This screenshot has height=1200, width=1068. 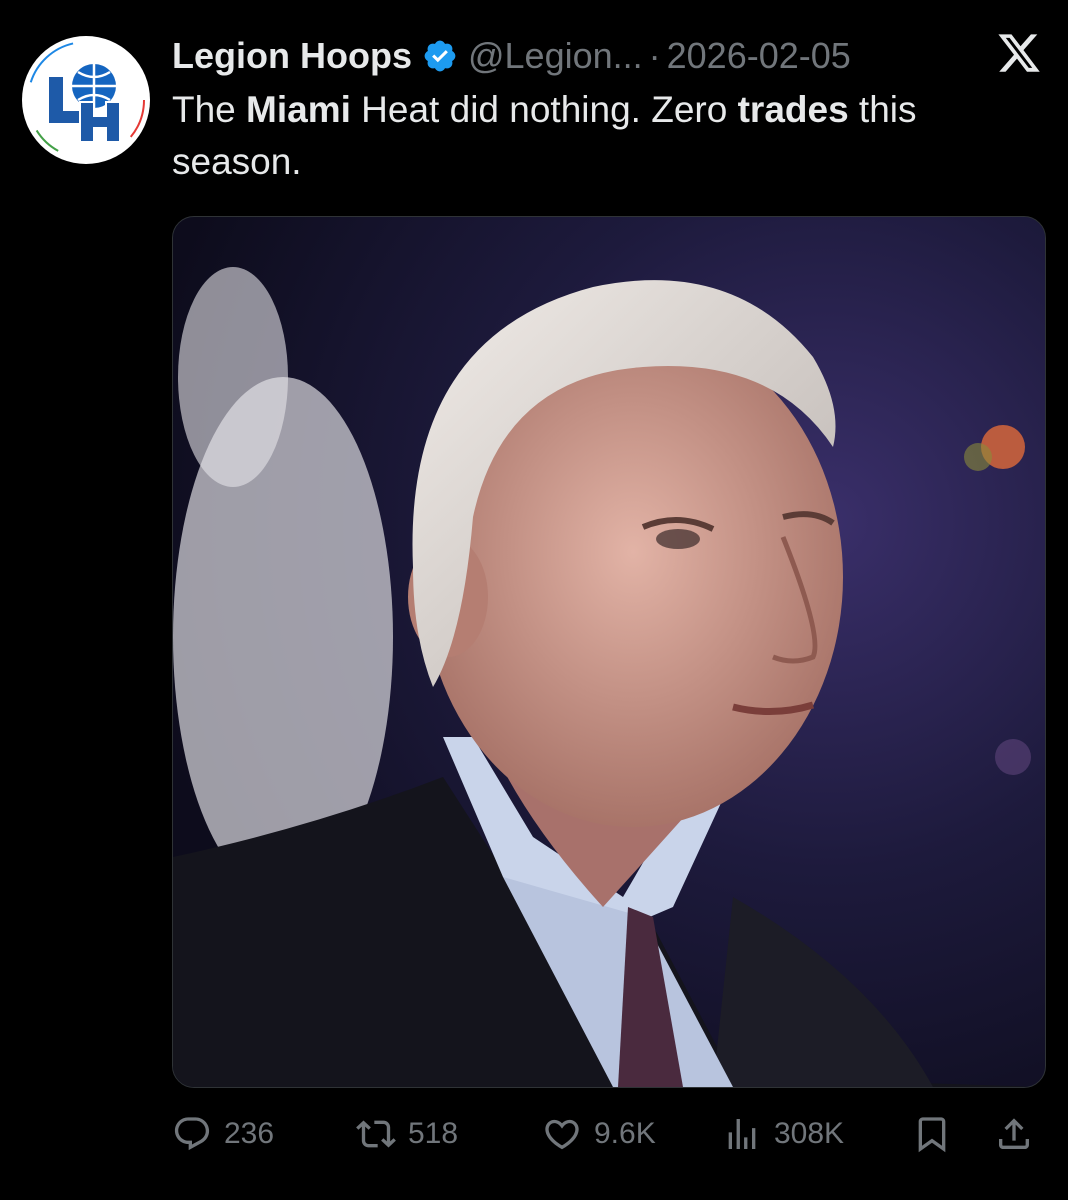 I want to click on bookmark-icon, so click(x=932, y=1135).